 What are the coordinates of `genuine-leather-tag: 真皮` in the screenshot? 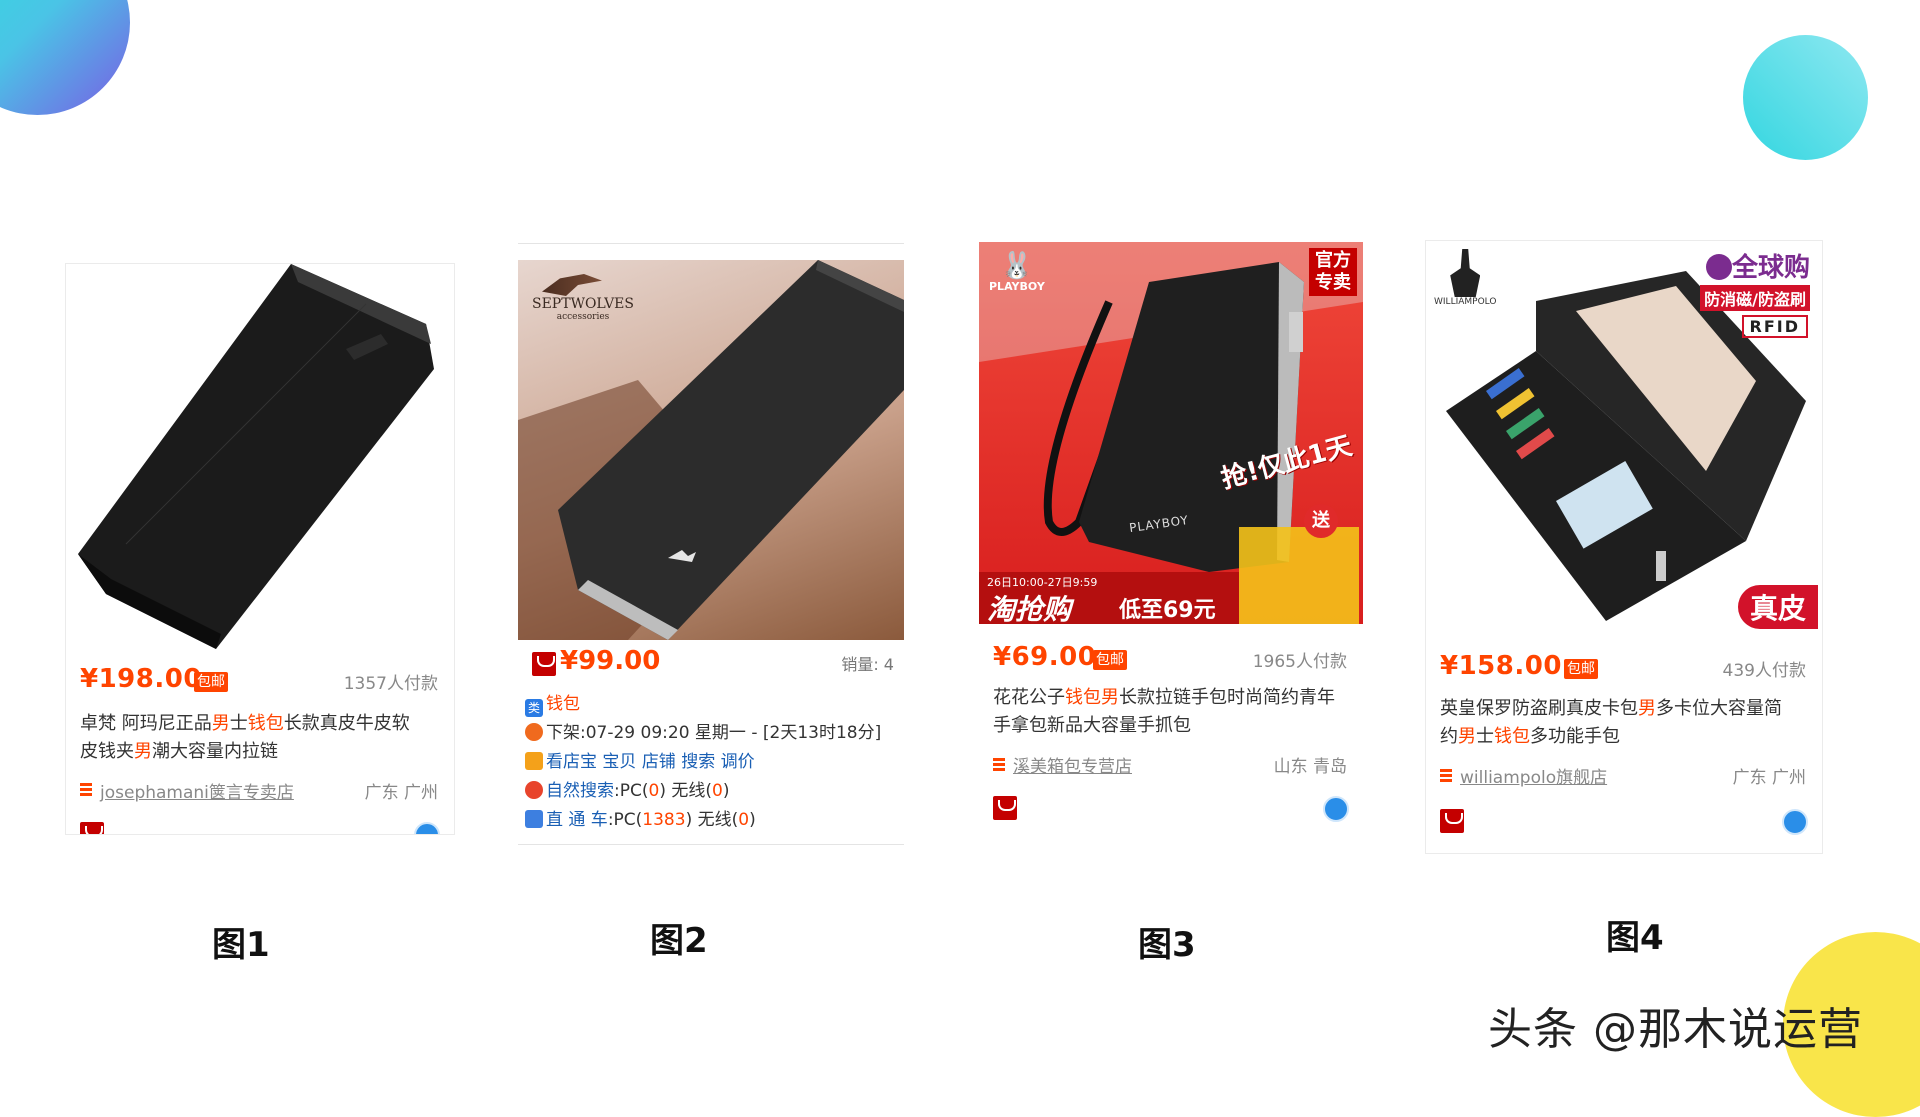 It's located at (1777, 607).